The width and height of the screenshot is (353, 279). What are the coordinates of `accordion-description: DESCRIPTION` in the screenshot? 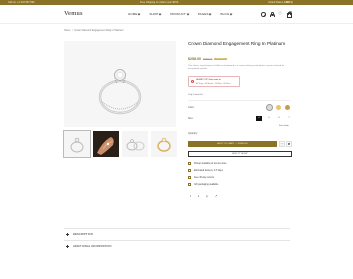 It's located at (177, 233).